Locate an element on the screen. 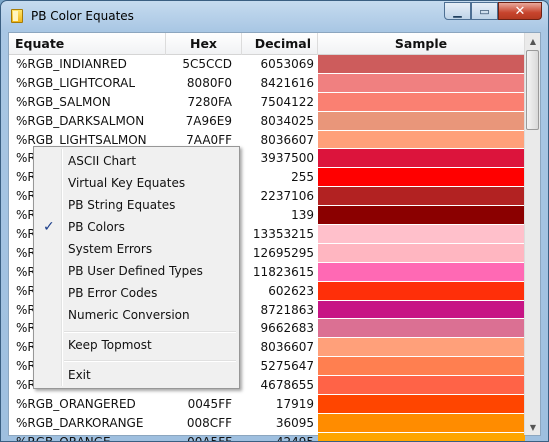 The image size is (549, 442). table-row: %RGB_INDIANRED 5C5CCD 6053069 is located at coordinates (267, 64).